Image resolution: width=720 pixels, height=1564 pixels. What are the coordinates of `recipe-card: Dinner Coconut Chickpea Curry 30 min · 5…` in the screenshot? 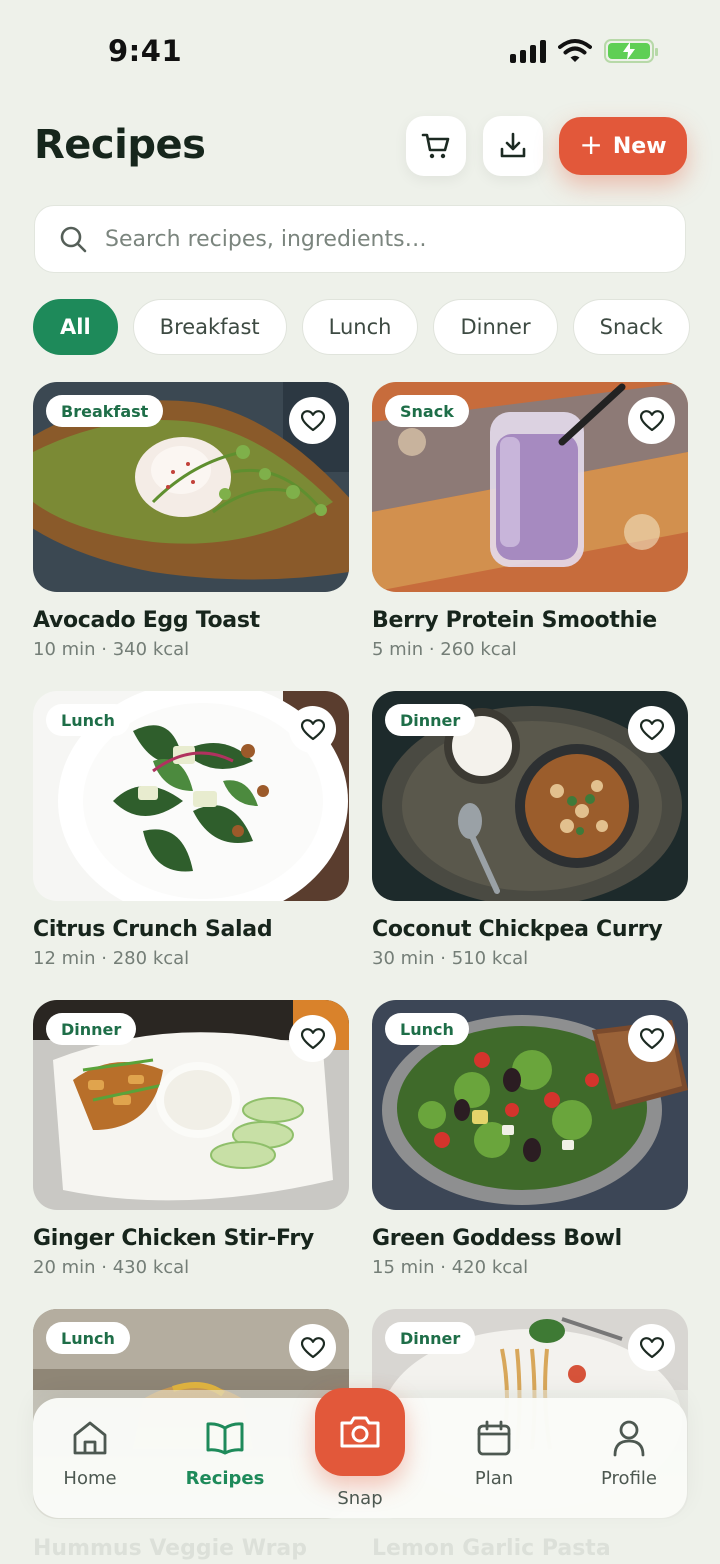 It's located at (530, 830).